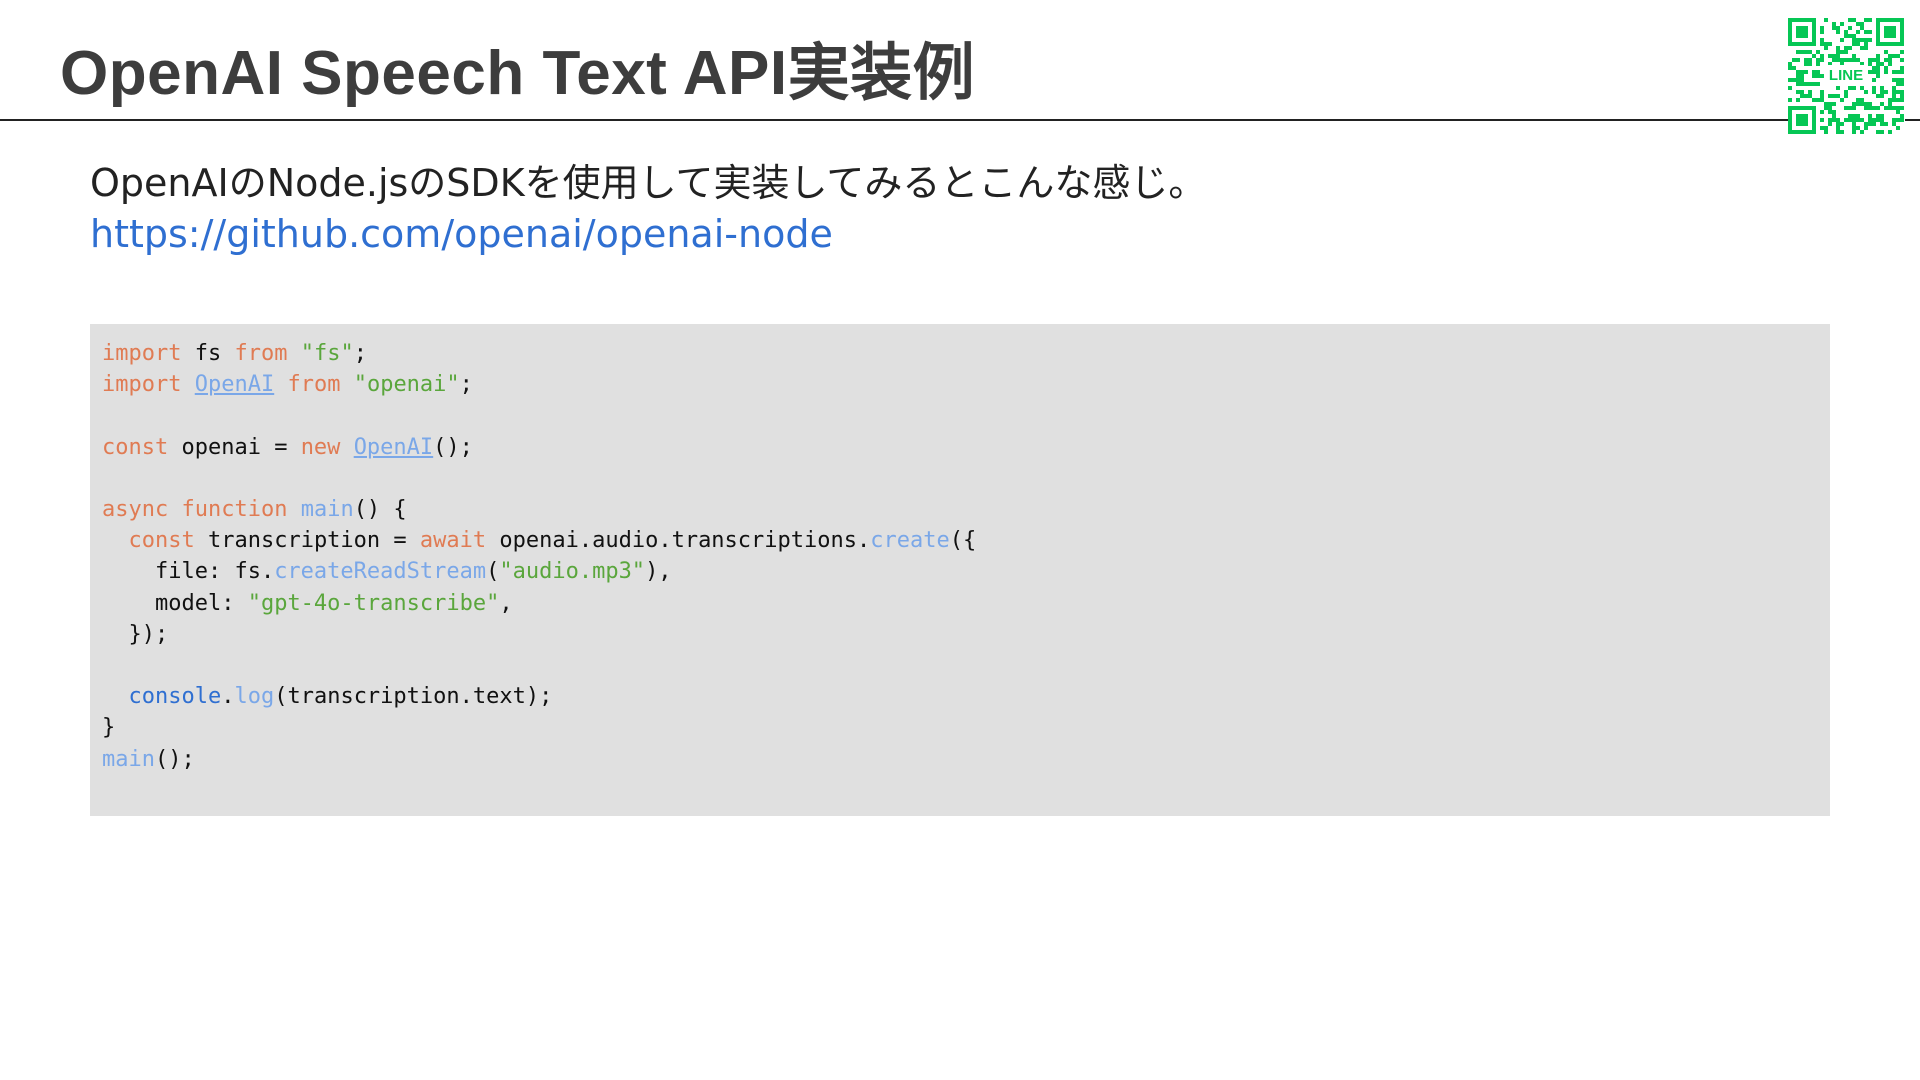  I want to click on title-divider-tail, so click(1912, 120).